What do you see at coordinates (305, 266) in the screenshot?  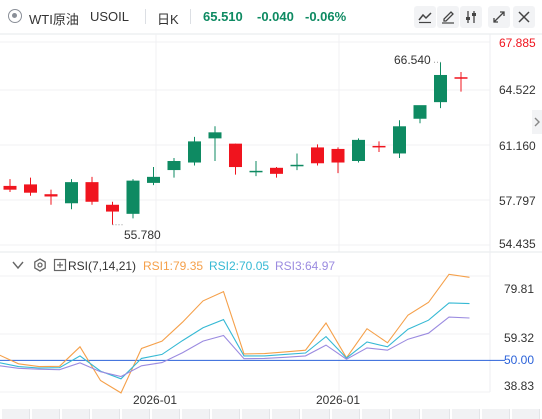 I see `rsi3-legend: RSI3:64.97` at bounding box center [305, 266].